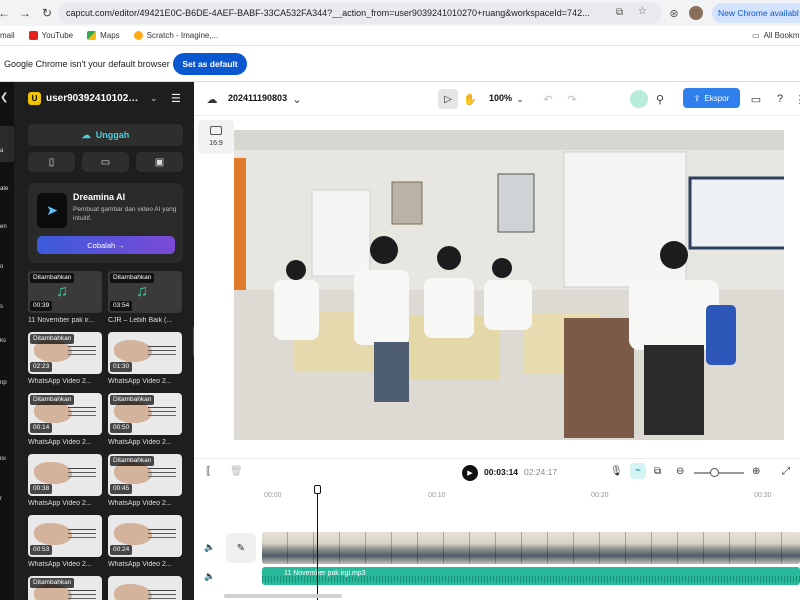 The image size is (800, 600). Describe the element at coordinates (7, 151) in the screenshot. I see `rail-item-media: a` at that location.